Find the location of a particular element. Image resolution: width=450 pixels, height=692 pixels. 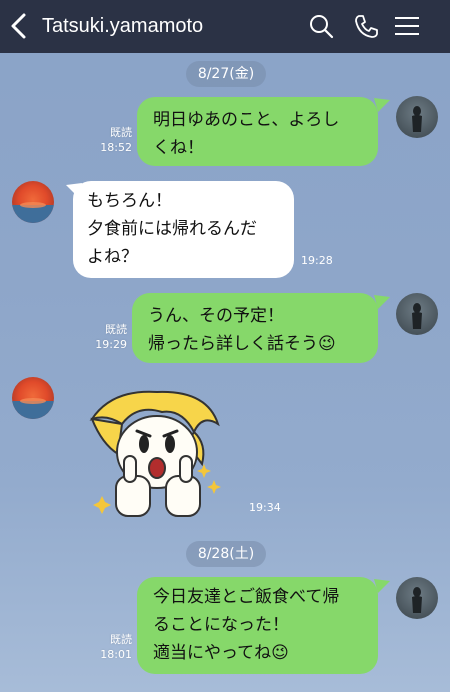

menu-icon is located at coordinates (407, 26).